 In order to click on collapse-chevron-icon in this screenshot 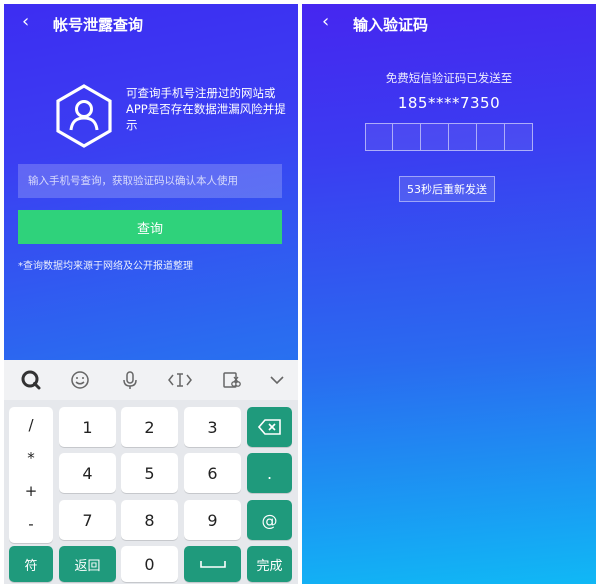, I will do `click(277, 380)`.